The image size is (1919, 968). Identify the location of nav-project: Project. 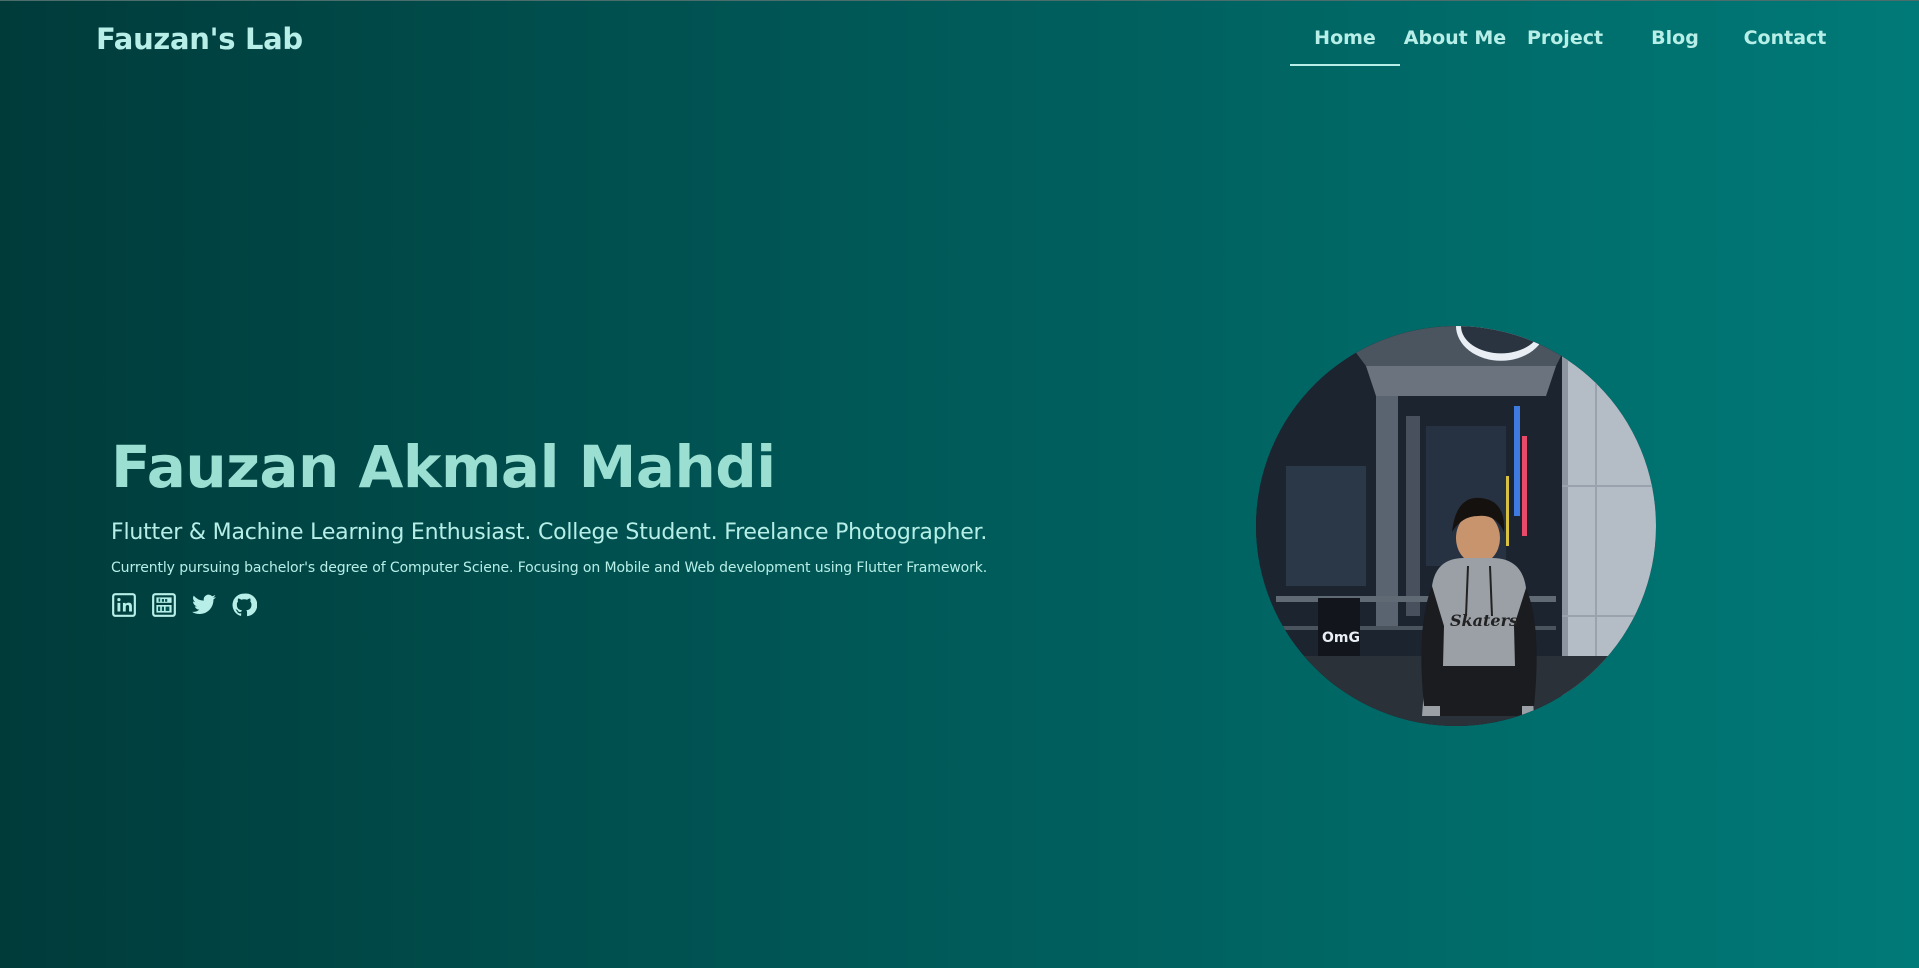
(1565, 34).